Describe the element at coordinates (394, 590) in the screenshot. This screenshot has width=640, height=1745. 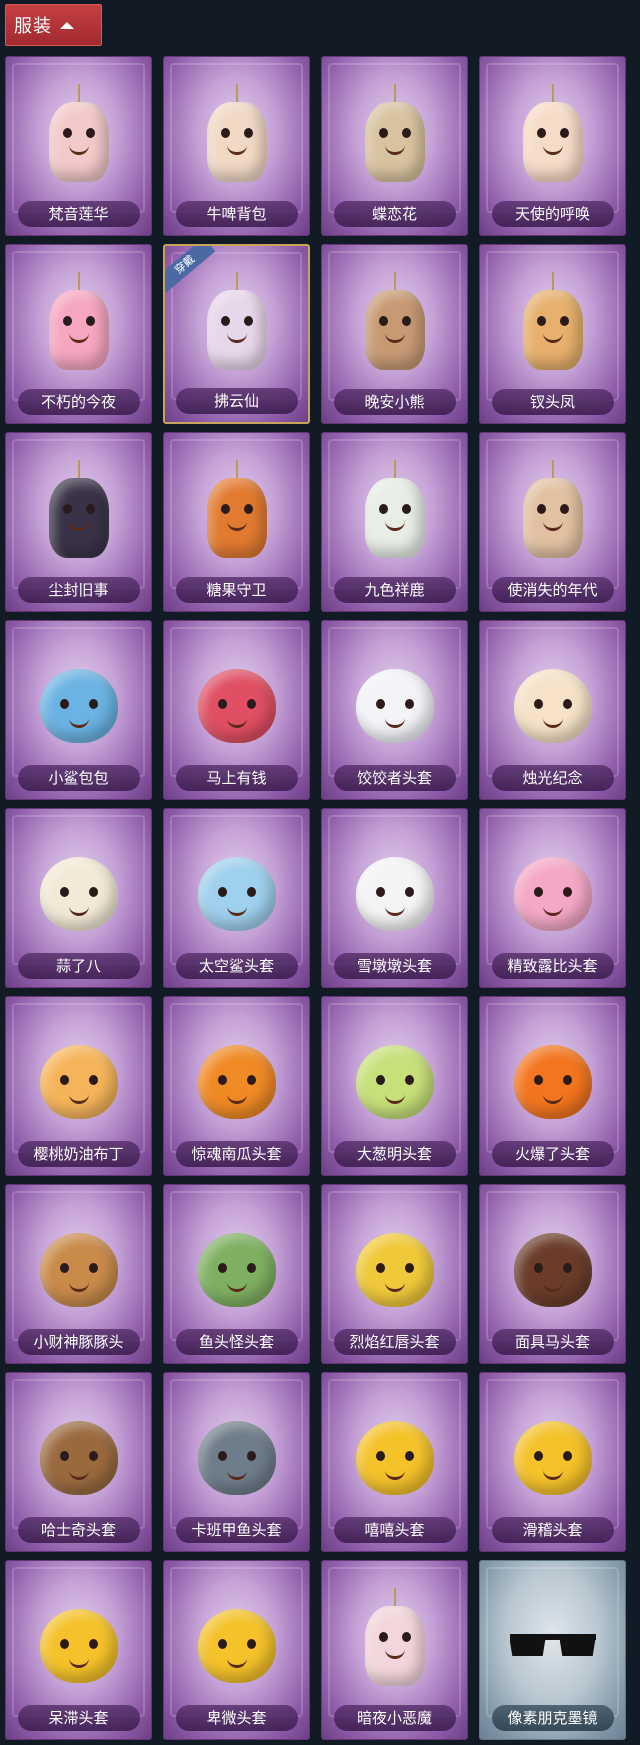
I see `costume-name: 九色祥鹿` at that location.